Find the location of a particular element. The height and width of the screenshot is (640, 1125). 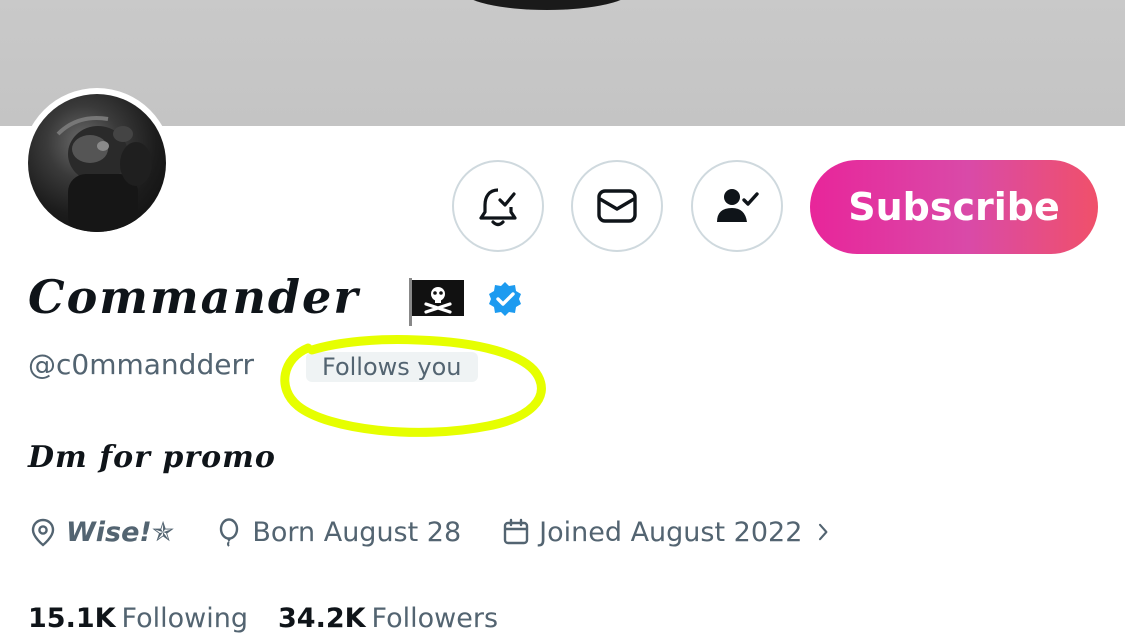

birthday-item: Born August 28 is located at coordinates (337, 532).